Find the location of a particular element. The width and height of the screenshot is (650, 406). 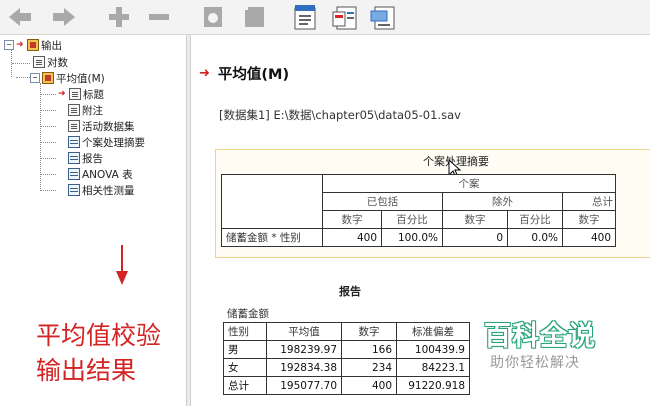

insert-title-button is located at coordinates (345, 17).